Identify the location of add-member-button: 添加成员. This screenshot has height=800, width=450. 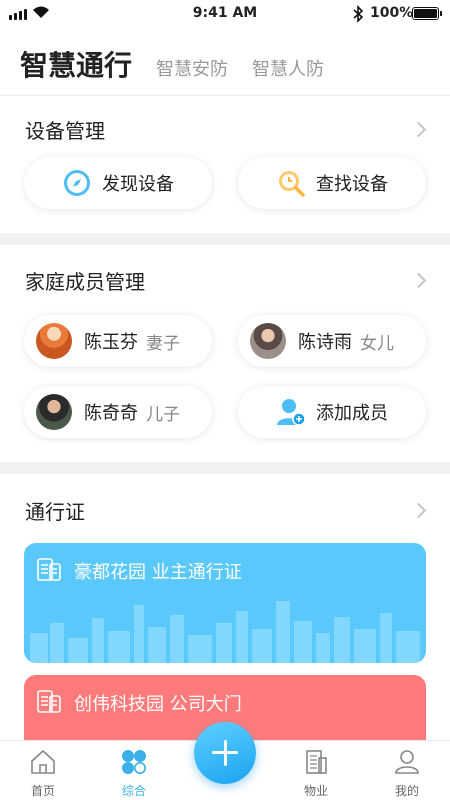
(332, 412).